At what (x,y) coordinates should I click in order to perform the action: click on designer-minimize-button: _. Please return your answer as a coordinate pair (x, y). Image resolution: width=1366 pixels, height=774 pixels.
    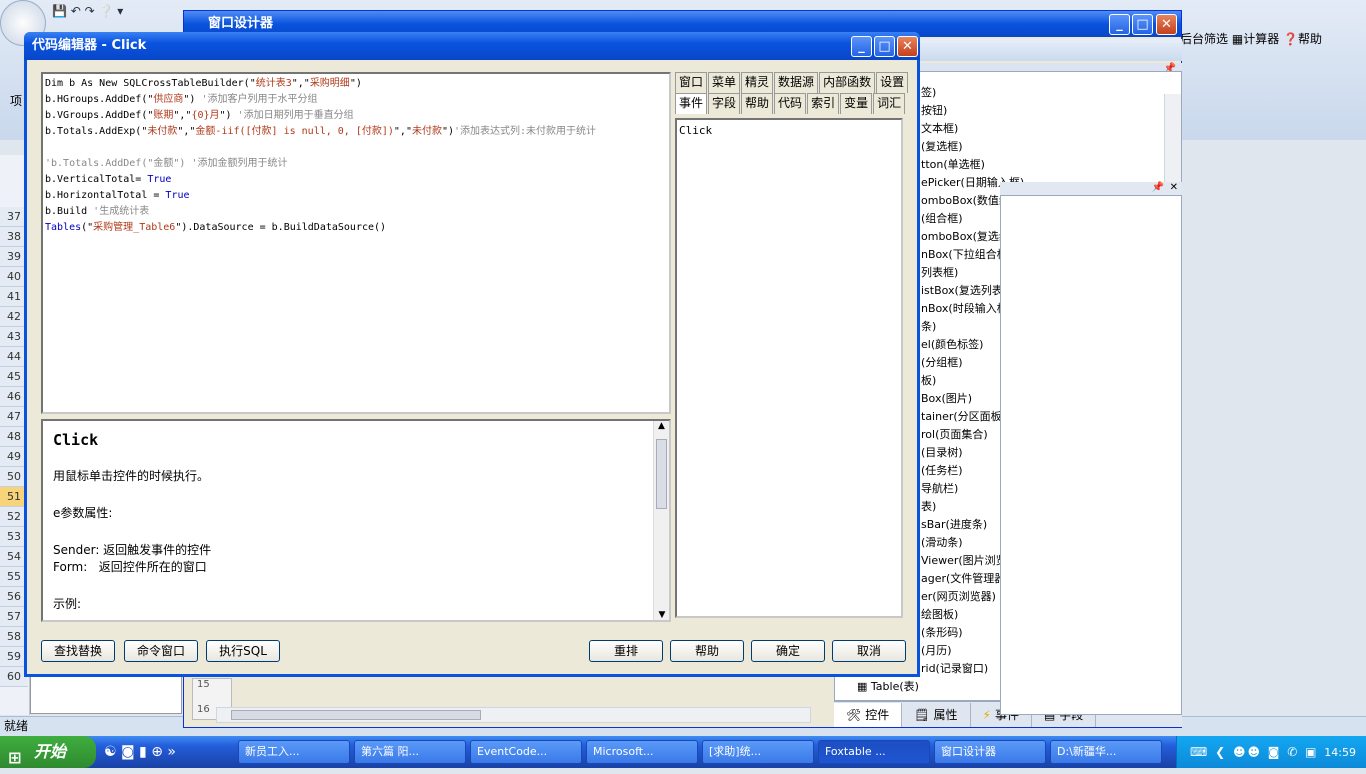
    Looking at the image, I should click on (1119, 24).